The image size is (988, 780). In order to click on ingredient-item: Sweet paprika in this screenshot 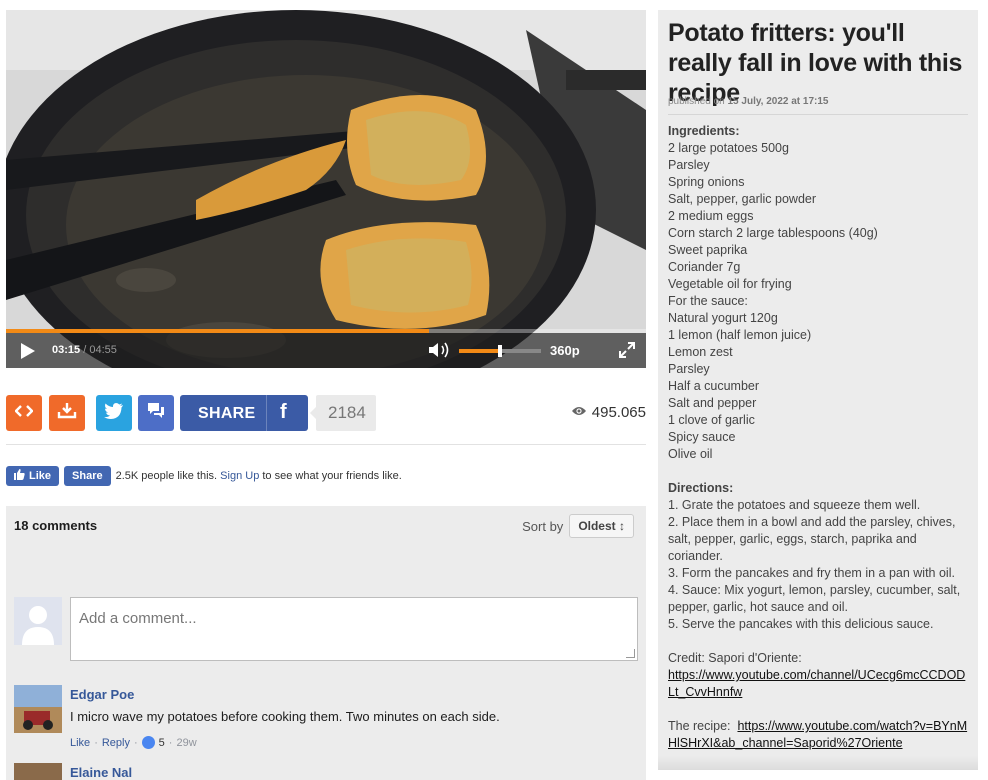, I will do `click(708, 250)`.